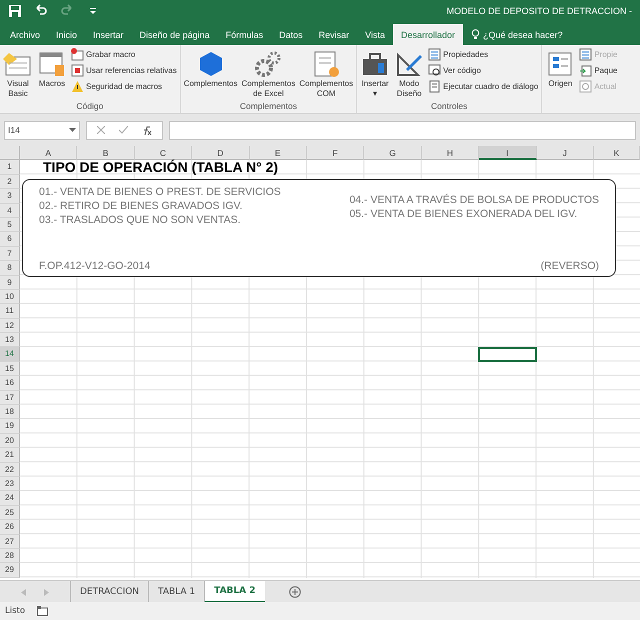  I want to click on ribbon-tab: Desarrollador, so click(428, 34).